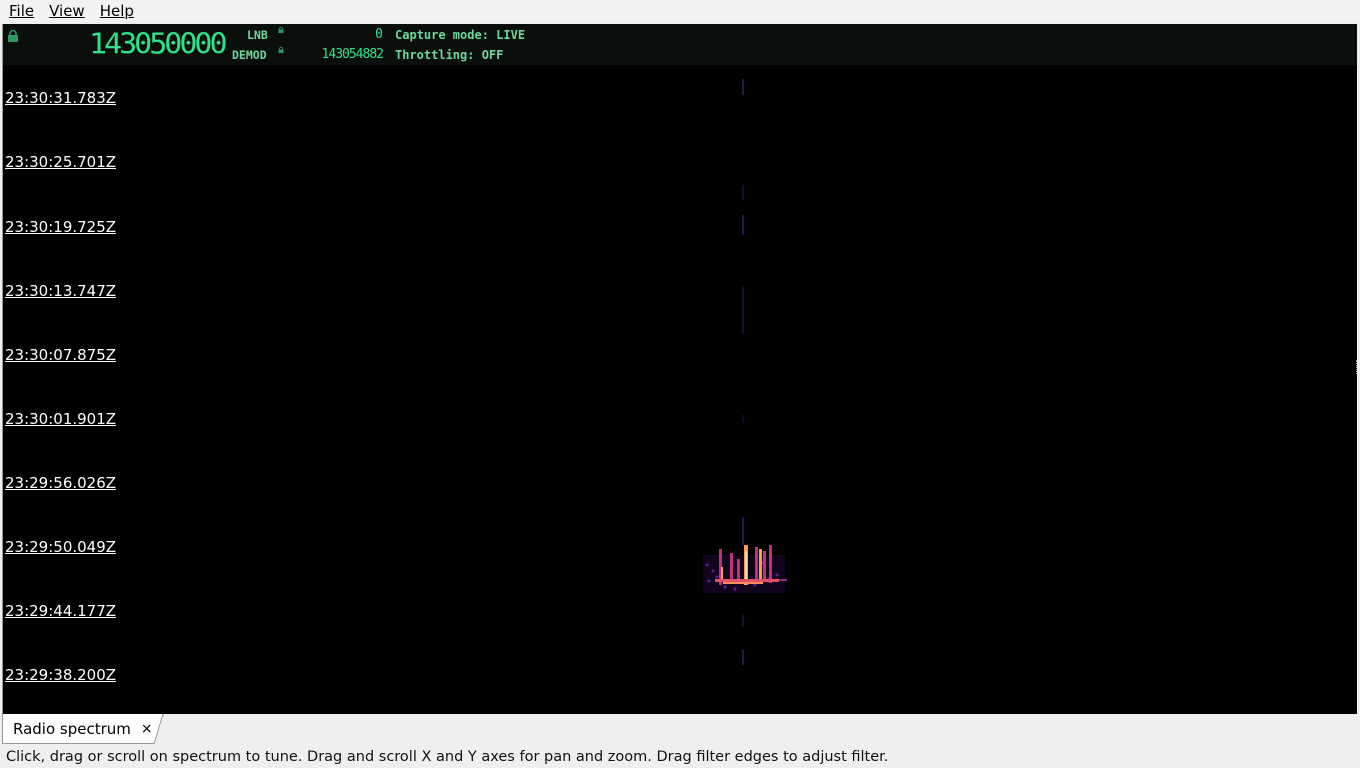 The width and height of the screenshot is (1360, 768). What do you see at coordinates (281, 30) in the screenshot?
I see `lnb-lock-icon` at bounding box center [281, 30].